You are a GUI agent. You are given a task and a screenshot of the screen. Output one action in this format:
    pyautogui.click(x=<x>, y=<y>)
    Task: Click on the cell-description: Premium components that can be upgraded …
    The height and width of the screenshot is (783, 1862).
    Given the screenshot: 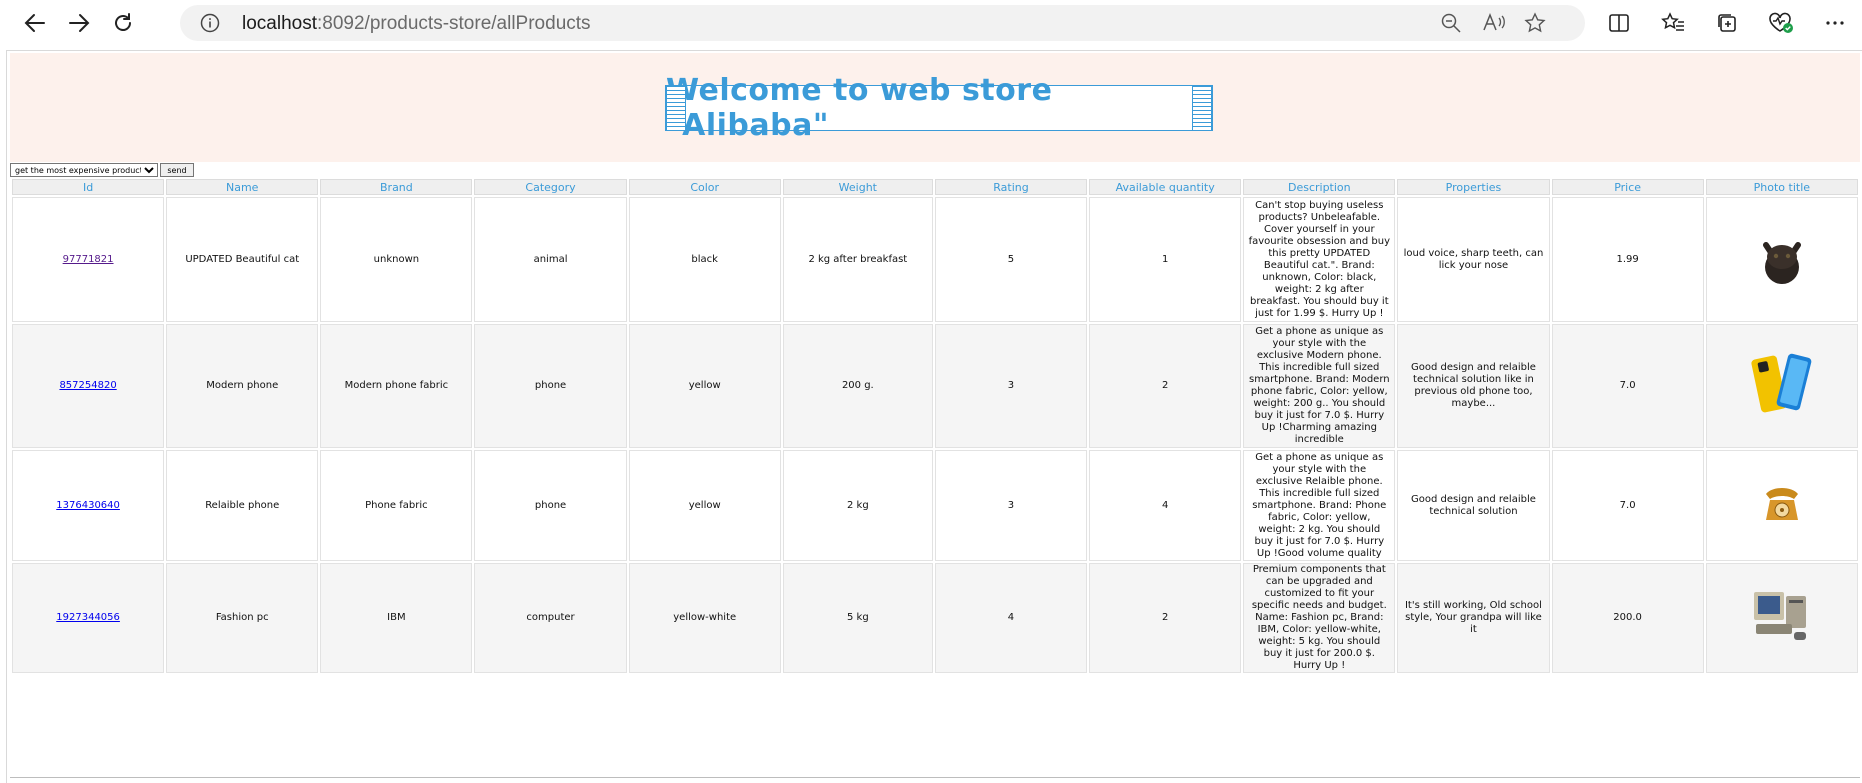 What is the action you would take?
    pyautogui.click(x=1319, y=618)
    